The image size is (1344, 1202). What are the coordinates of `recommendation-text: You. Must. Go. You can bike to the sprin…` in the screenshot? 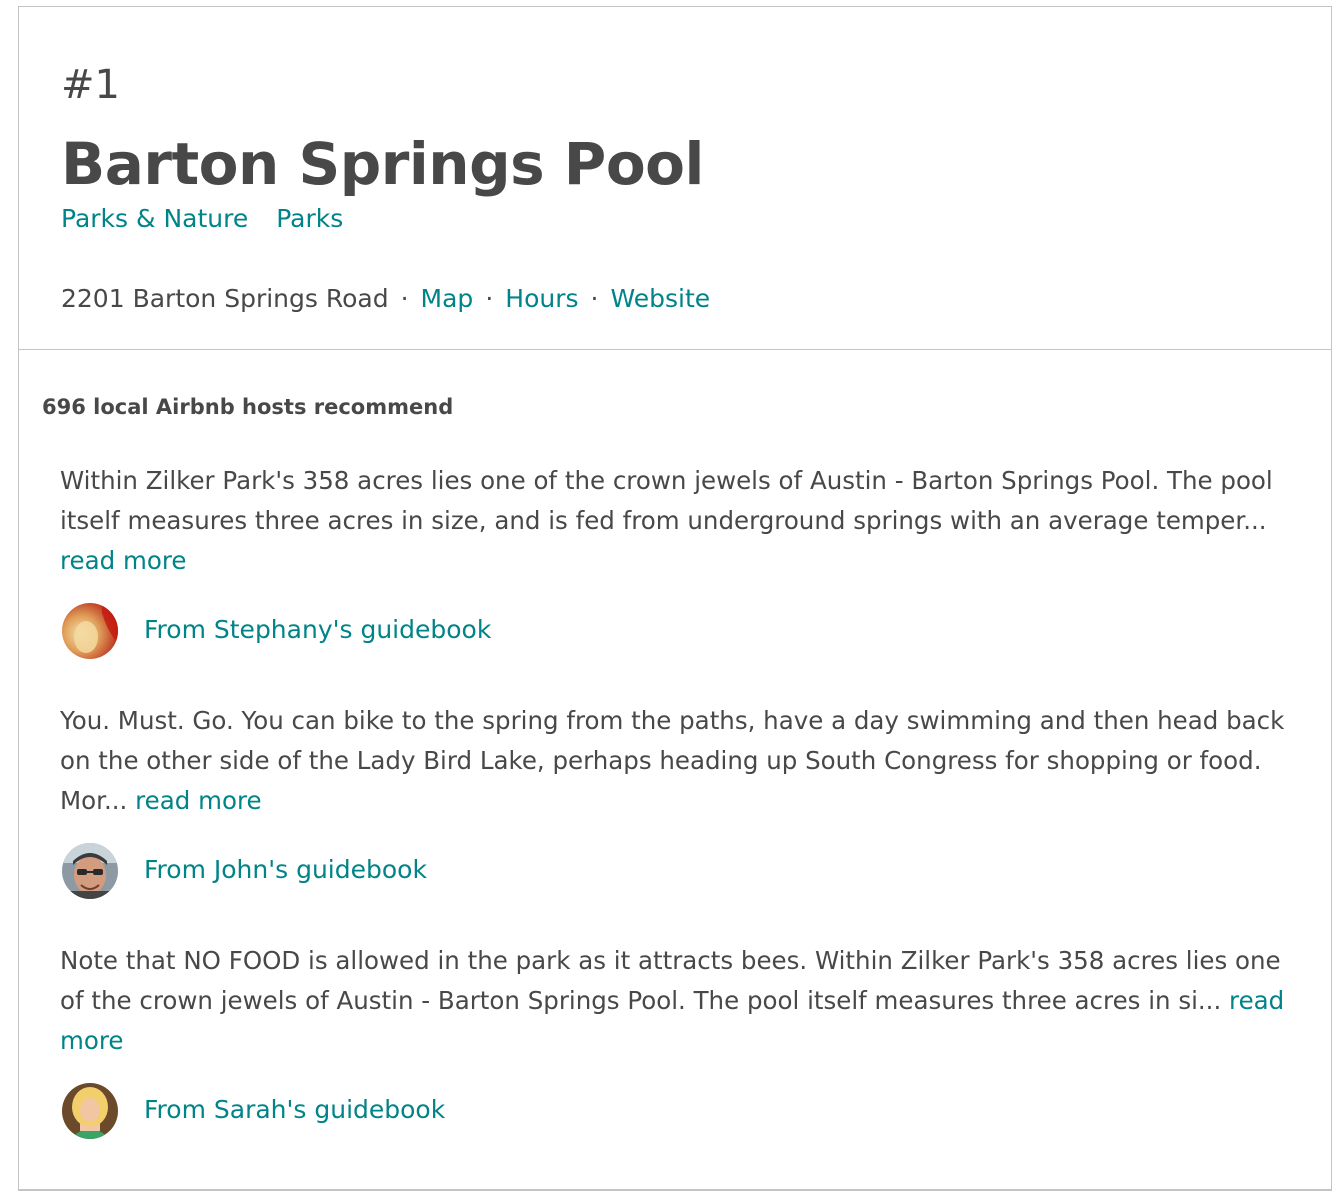 It's located at (672, 760).